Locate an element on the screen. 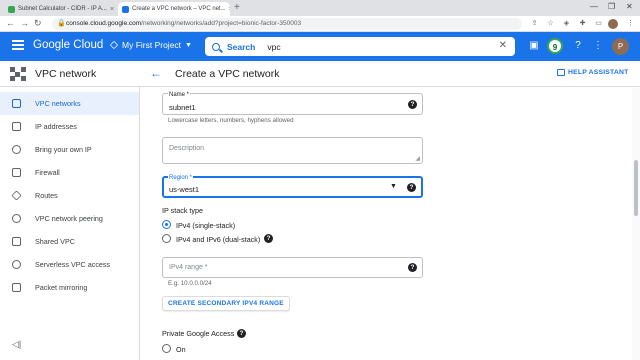  vpc-network-product-icon is located at coordinates (18, 74).